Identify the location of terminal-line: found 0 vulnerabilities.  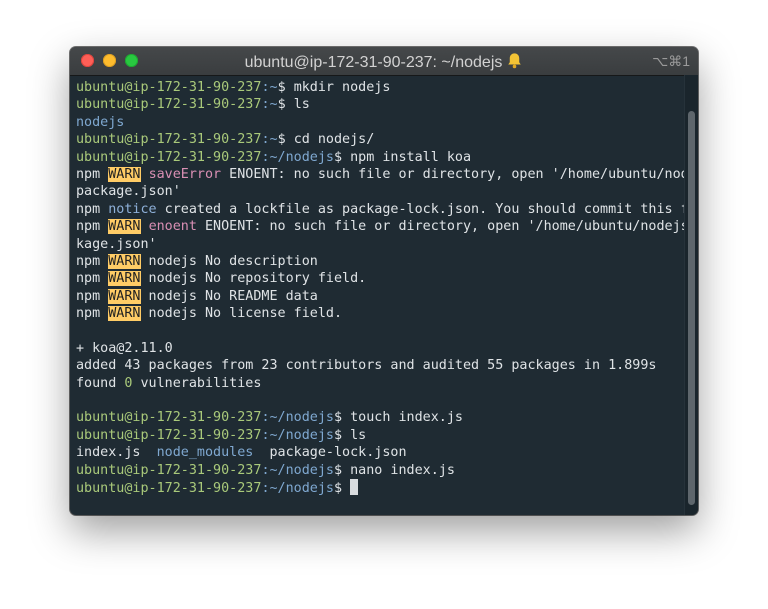
(376, 383).